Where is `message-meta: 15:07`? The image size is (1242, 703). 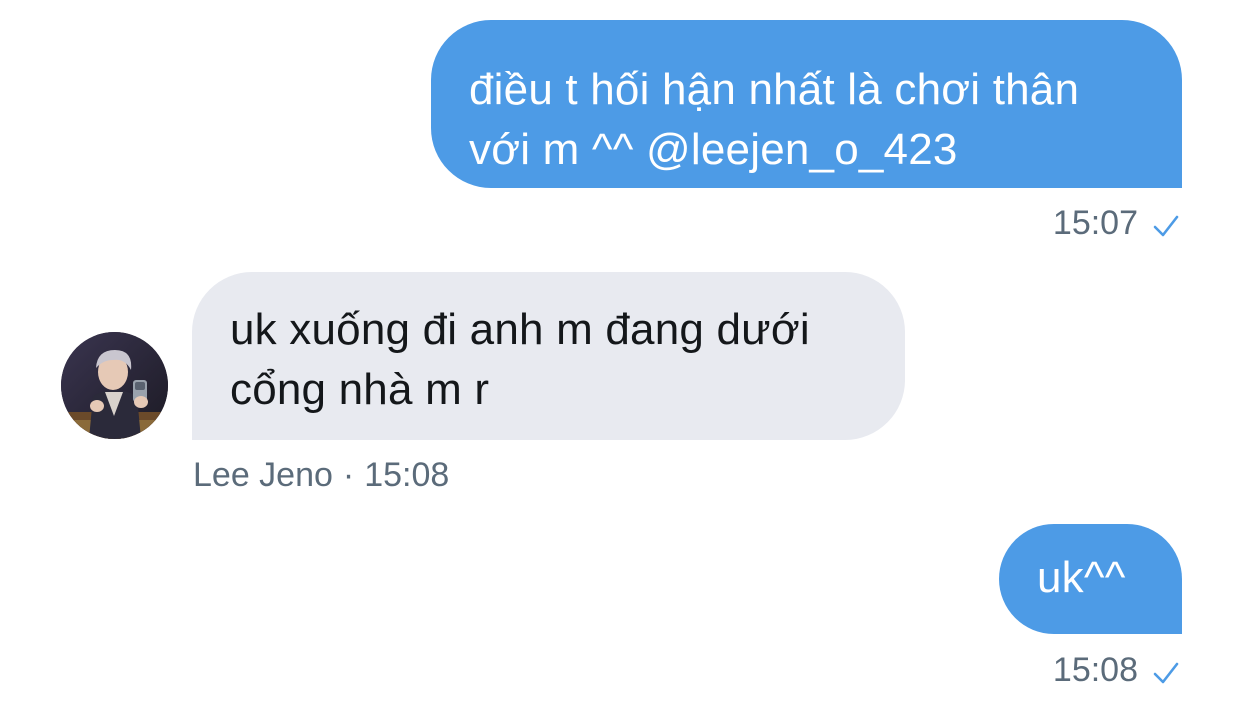 message-meta: 15:07 is located at coordinates (1116, 223).